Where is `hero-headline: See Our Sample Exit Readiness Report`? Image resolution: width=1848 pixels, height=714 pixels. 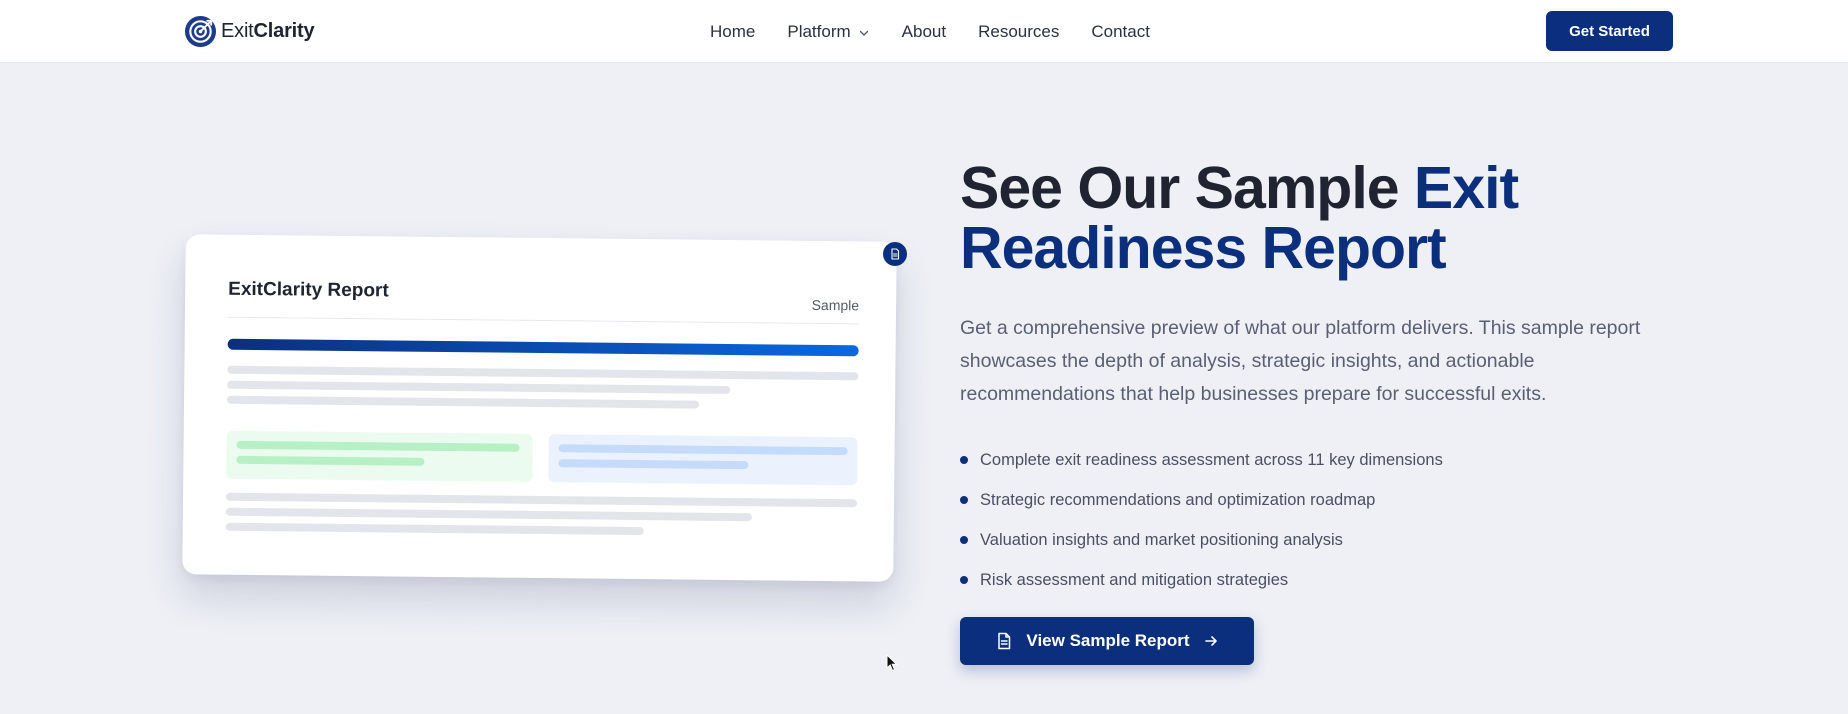
hero-headline: See Our Sample Exit Readiness Report is located at coordinates (1300, 218).